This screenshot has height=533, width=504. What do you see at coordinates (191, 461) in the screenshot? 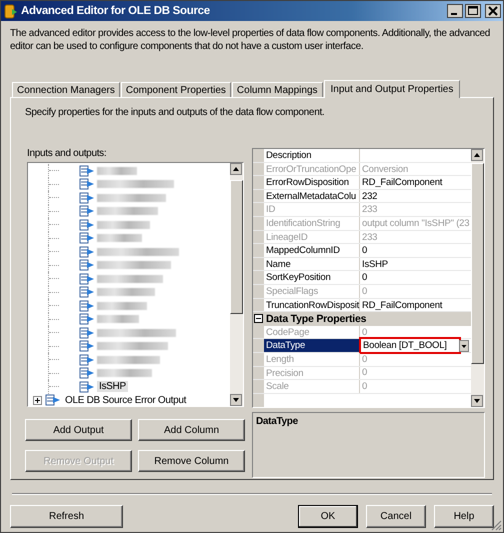
I see `action-button: Remove Column` at bounding box center [191, 461].